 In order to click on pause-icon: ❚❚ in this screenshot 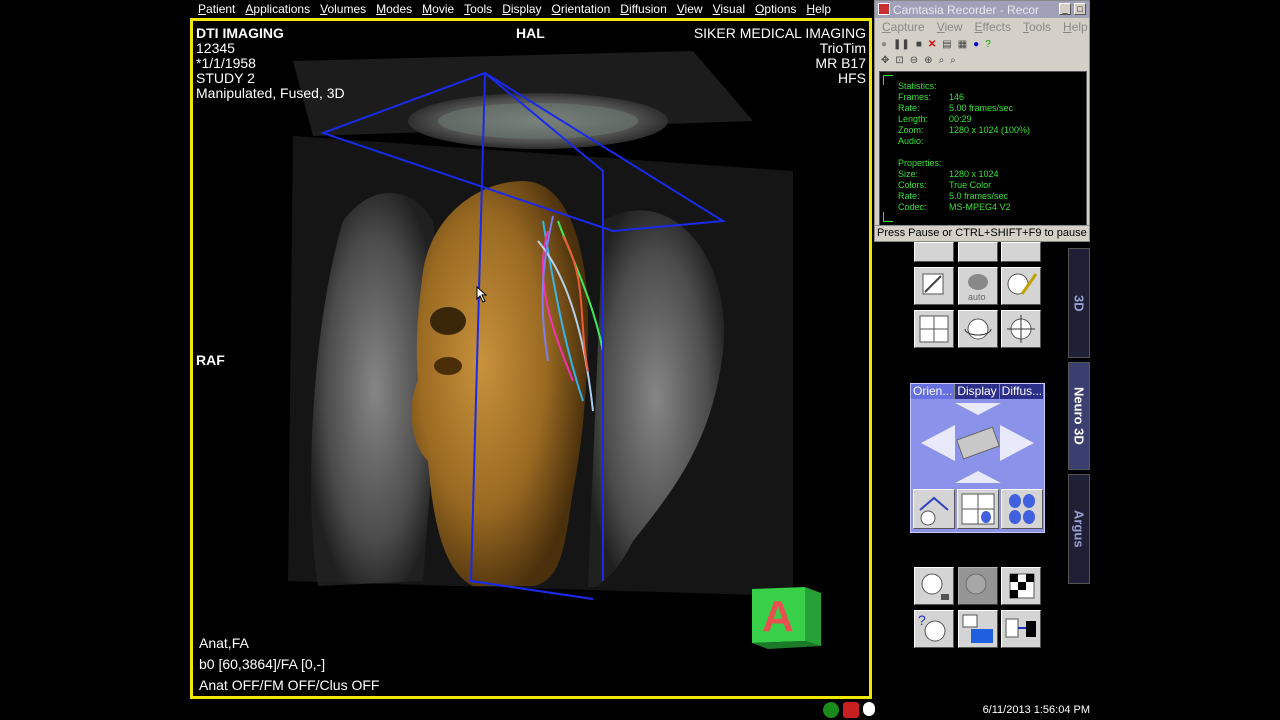, I will do `click(901, 44)`.